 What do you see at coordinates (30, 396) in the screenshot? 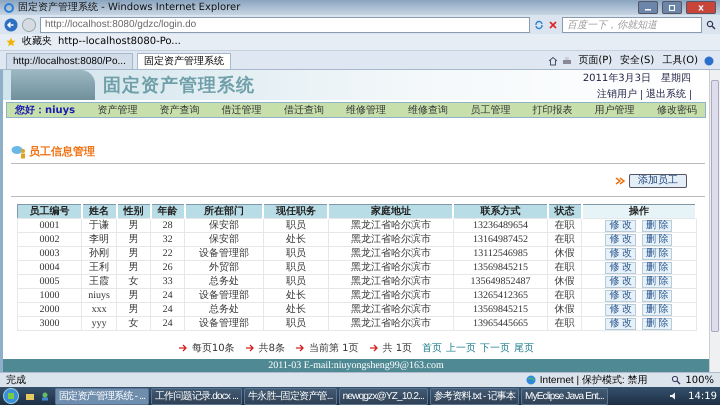
I see `folder-icon` at bounding box center [30, 396].